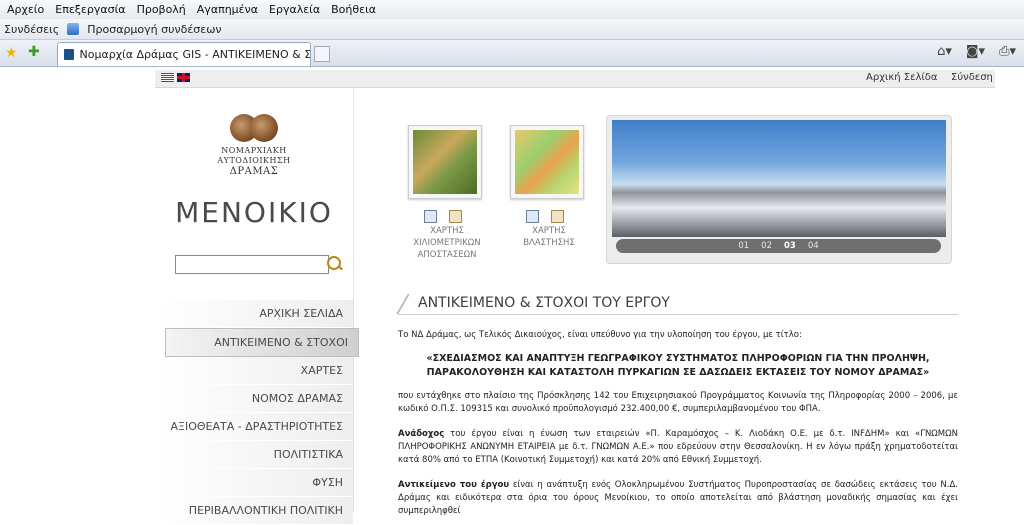 This screenshot has width=1024, height=525. Describe the element at coordinates (545, 216) in the screenshot. I see `map2-actions` at that location.